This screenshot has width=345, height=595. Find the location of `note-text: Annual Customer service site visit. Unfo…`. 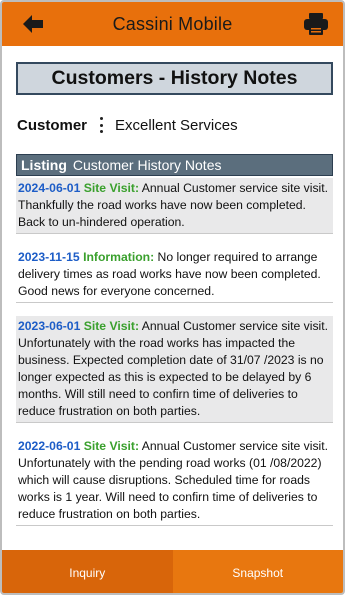

note-text: Annual Customer service site visit. Unfo… is located at coordinates (173, 368).